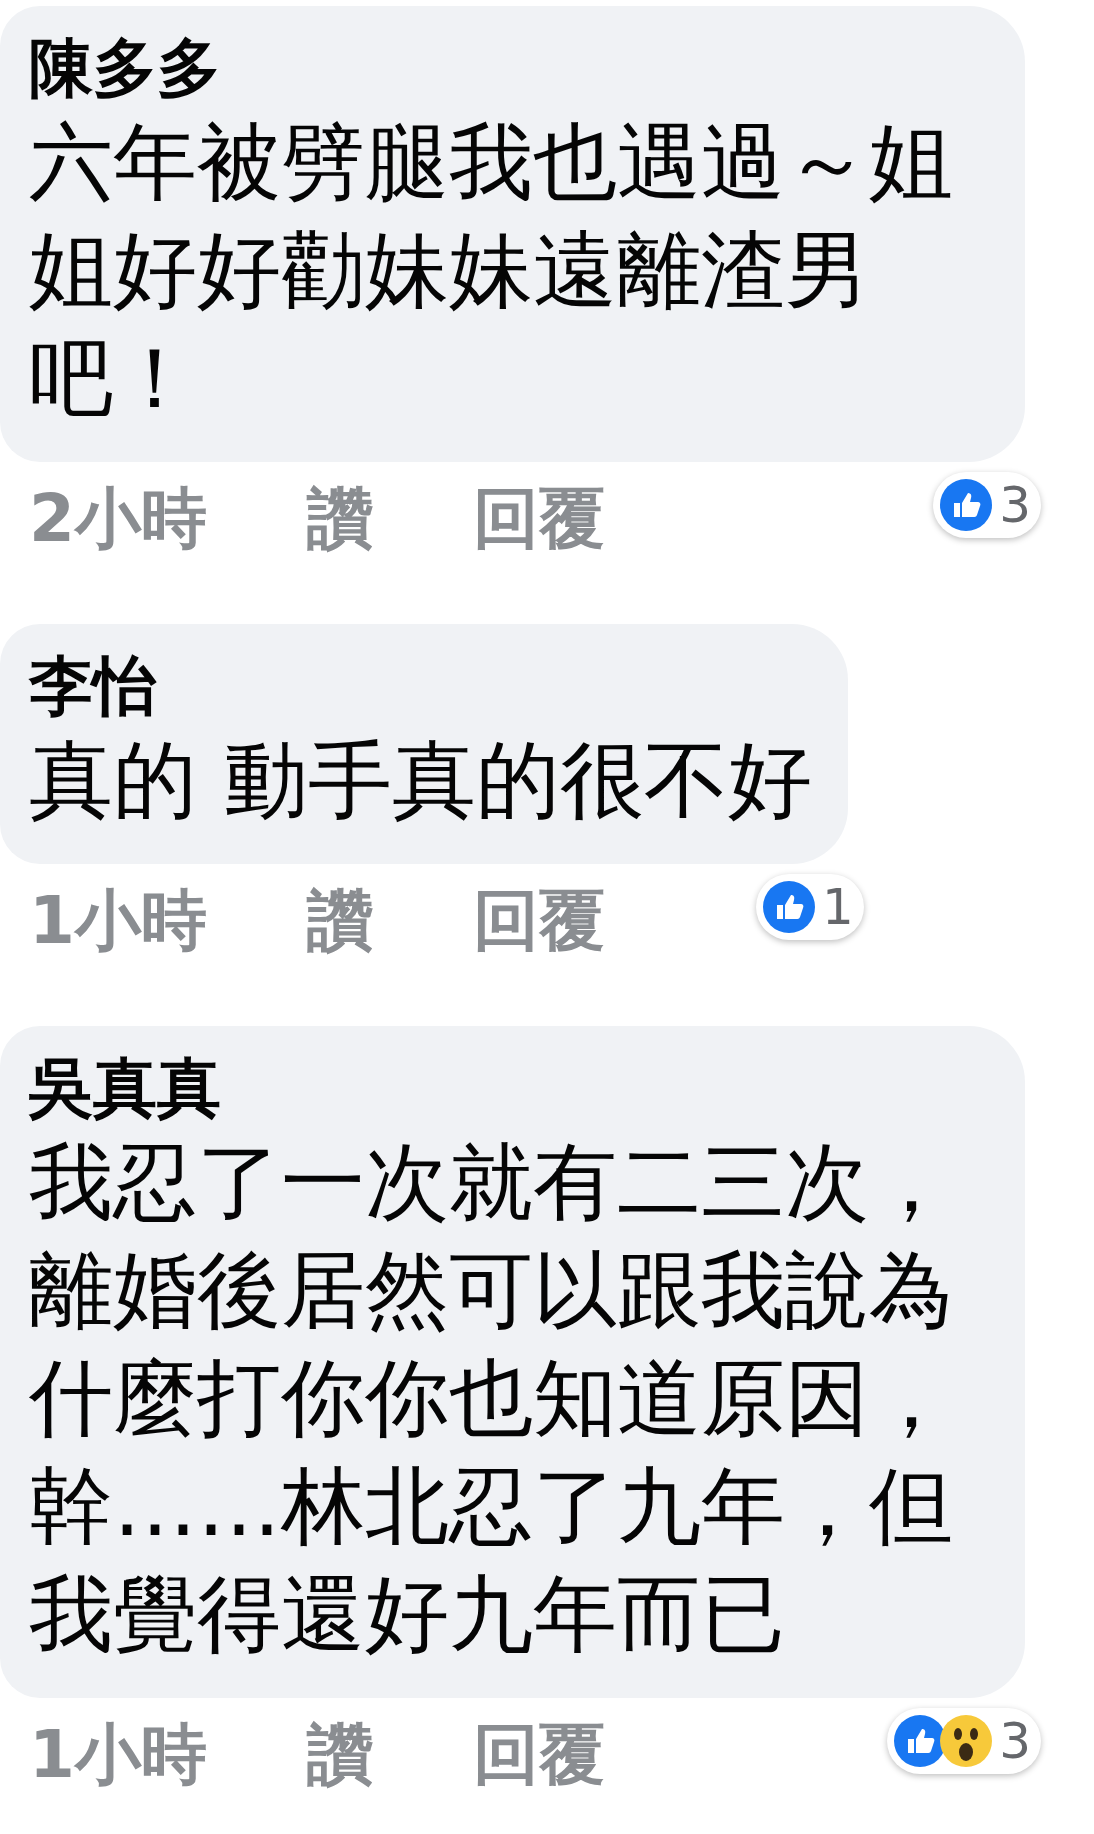  Describe the element at coordinates (93, 686) in the screenshot. I see `author-name: 李怡` at that location.